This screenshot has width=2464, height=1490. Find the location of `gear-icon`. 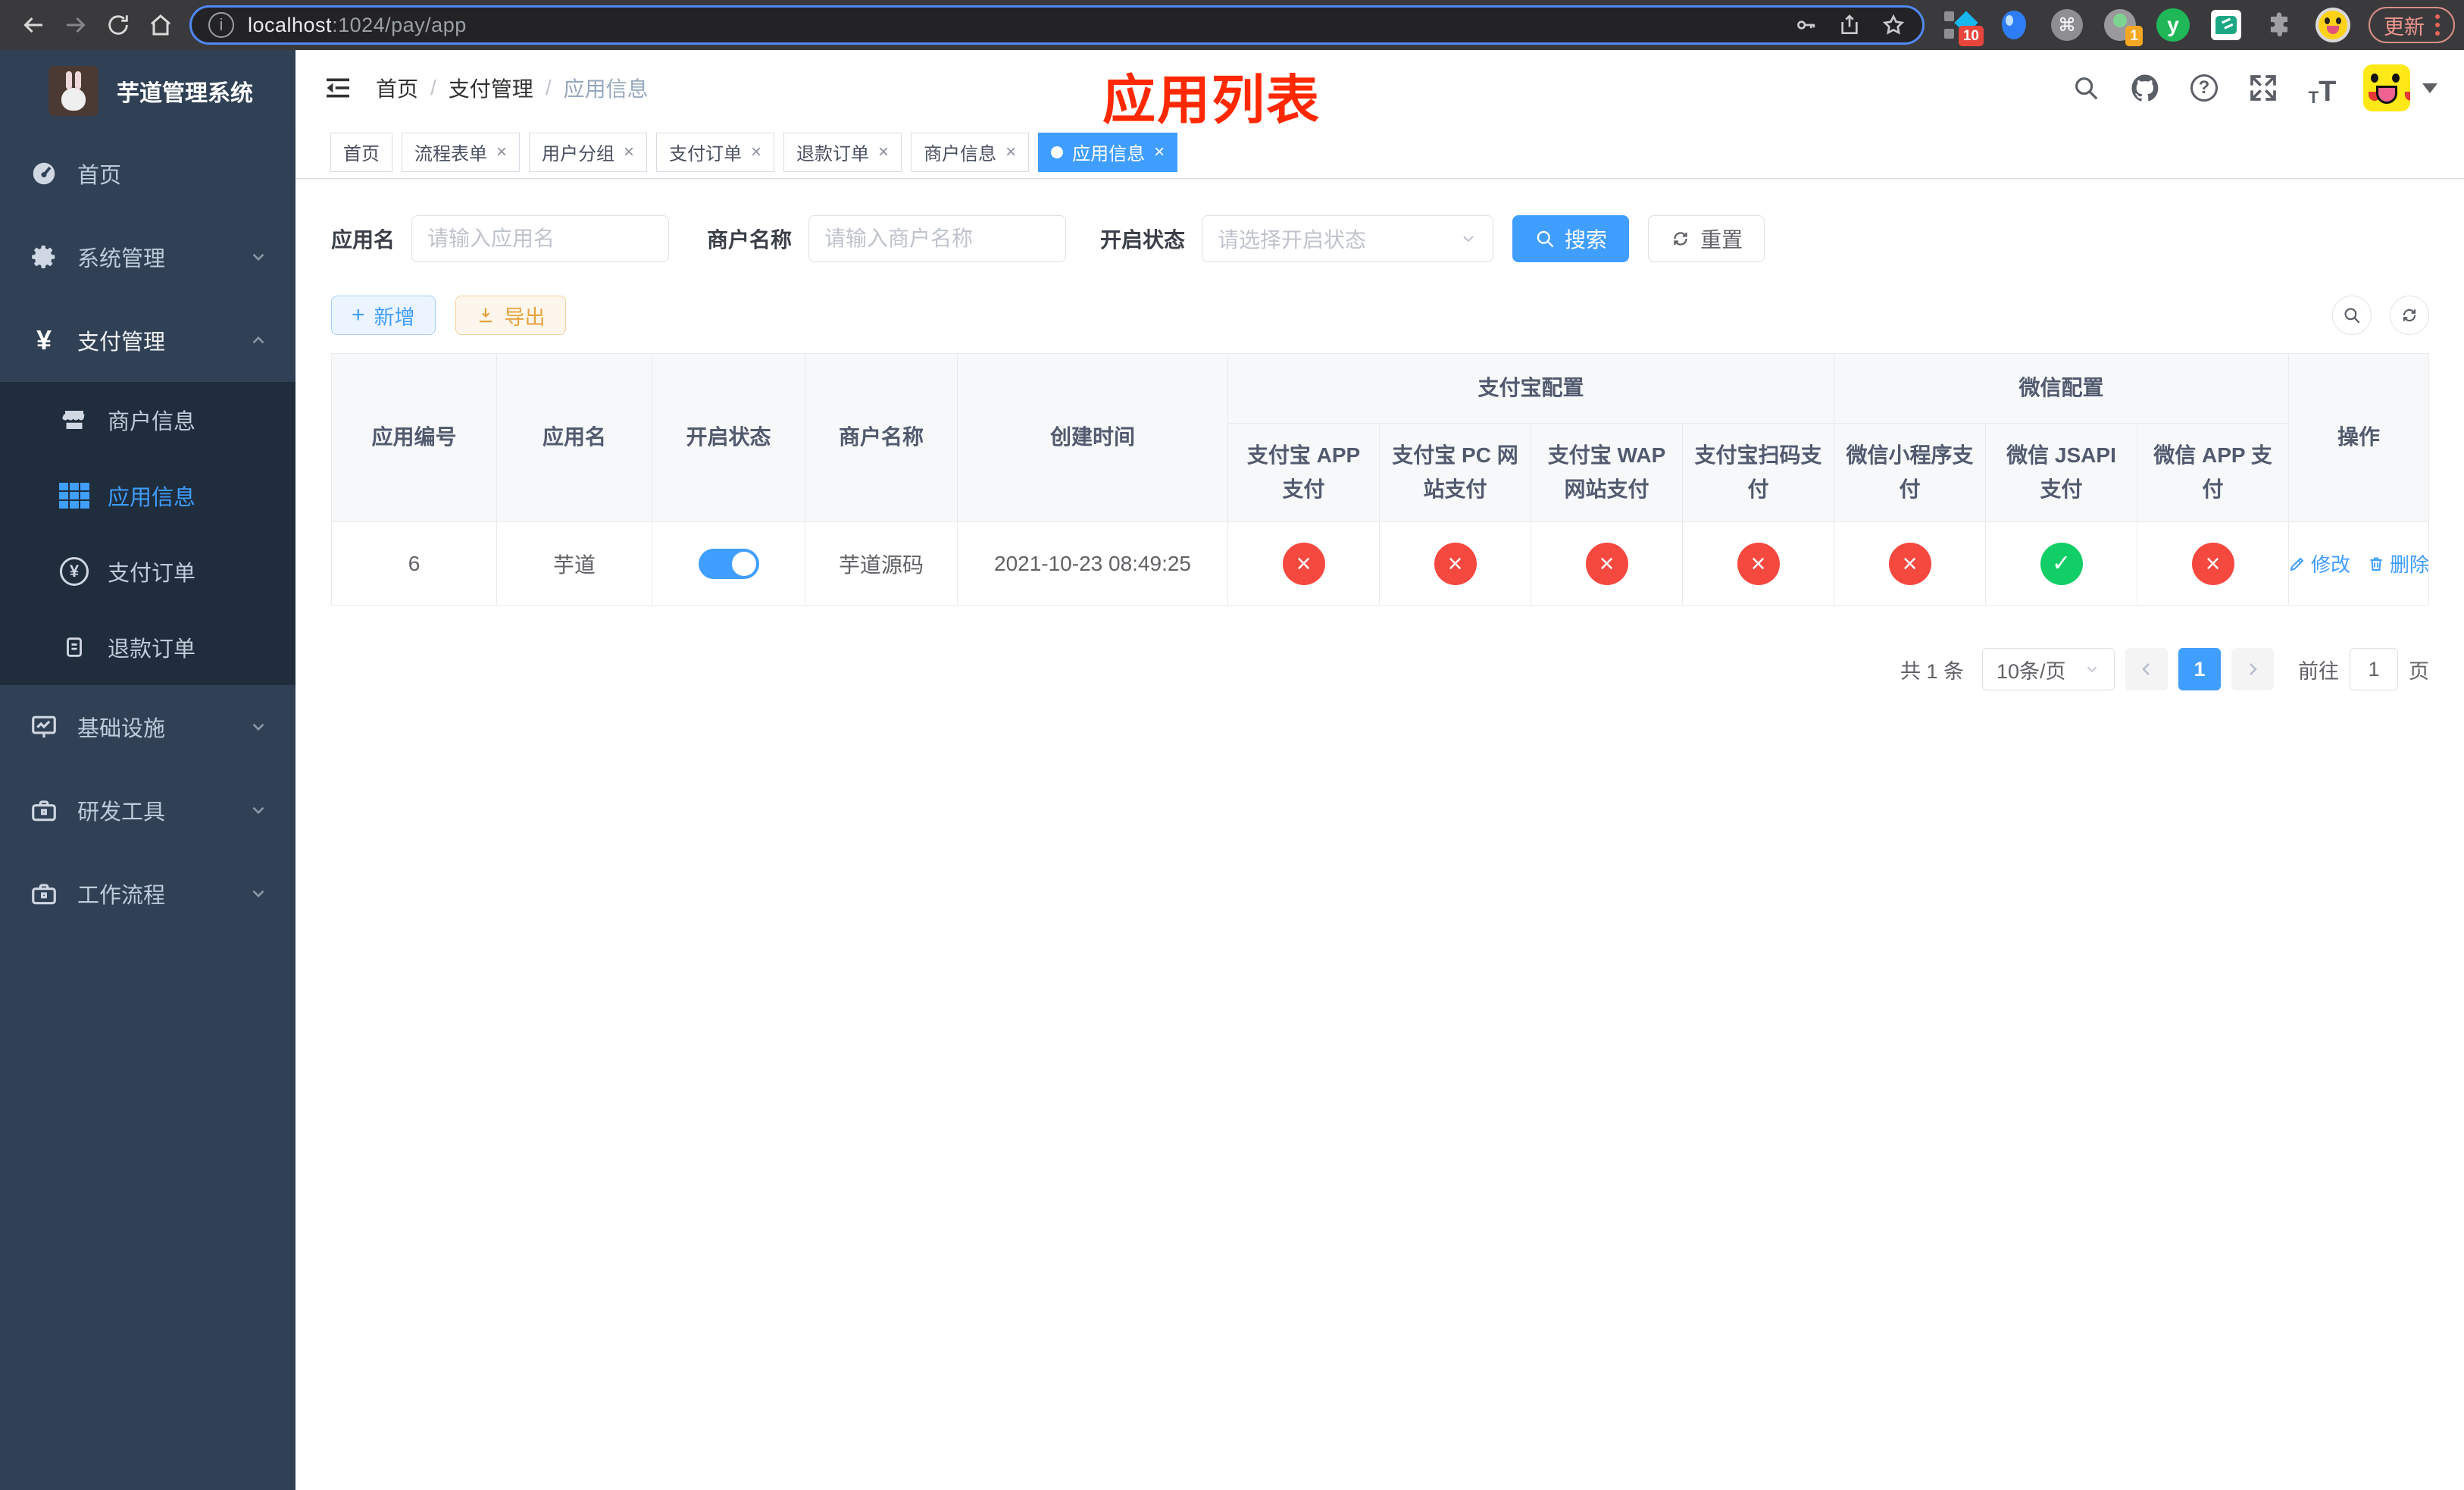

gear-icon is located at coordinates (44, 257).